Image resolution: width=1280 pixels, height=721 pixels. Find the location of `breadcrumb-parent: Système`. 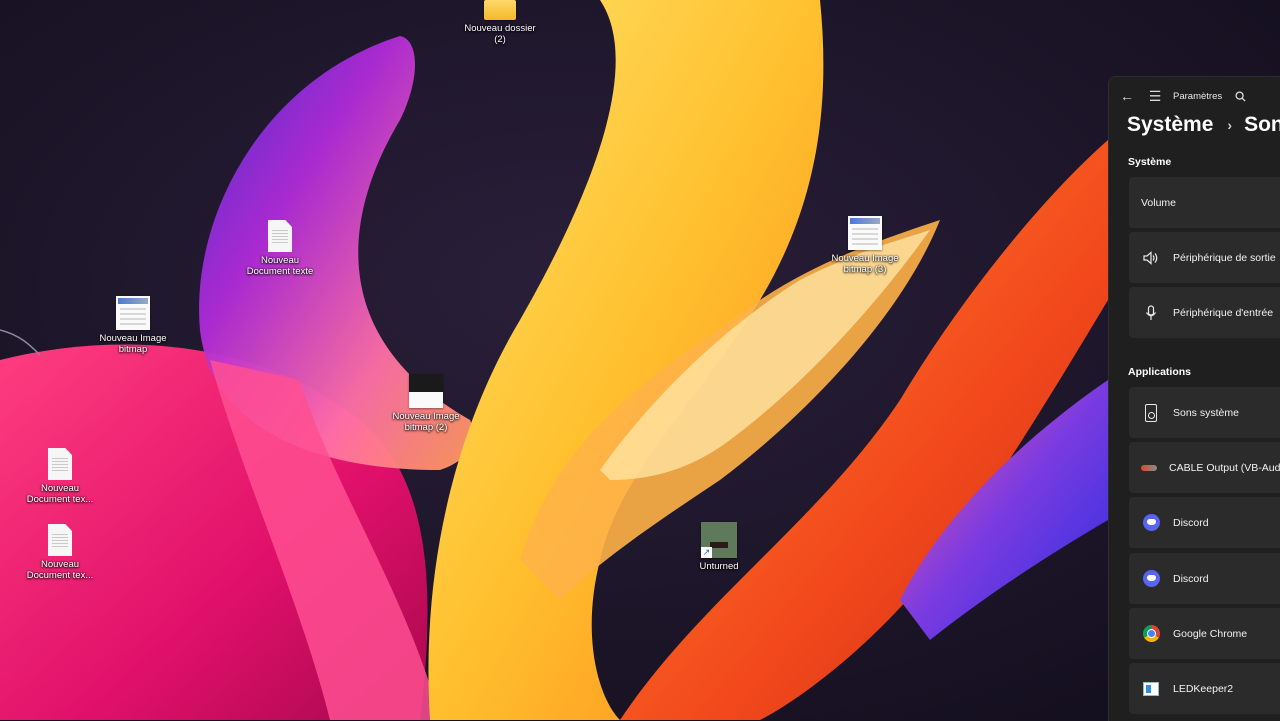

breadcrumb-parent: Système is located at coordinates (1170, 125).